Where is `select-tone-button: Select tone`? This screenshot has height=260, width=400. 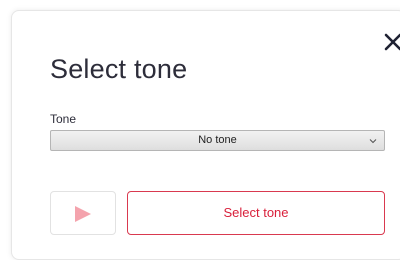
select-tone-button: Select tone is located at coordinates (256, 213).